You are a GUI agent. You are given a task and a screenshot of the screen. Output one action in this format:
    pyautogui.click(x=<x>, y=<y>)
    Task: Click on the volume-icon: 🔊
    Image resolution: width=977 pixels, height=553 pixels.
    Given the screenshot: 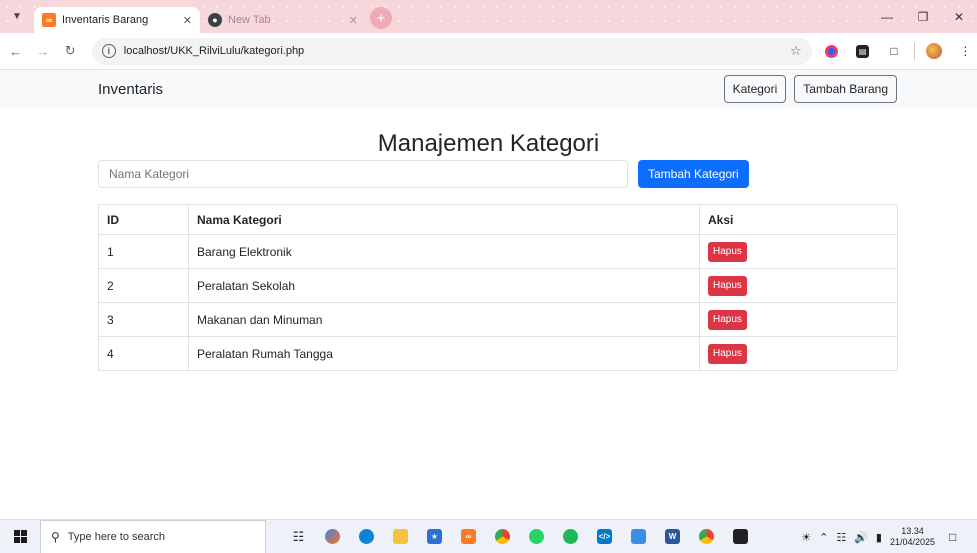 What is the action you would take?
    pyautogui.click(x=861, y=537)
    